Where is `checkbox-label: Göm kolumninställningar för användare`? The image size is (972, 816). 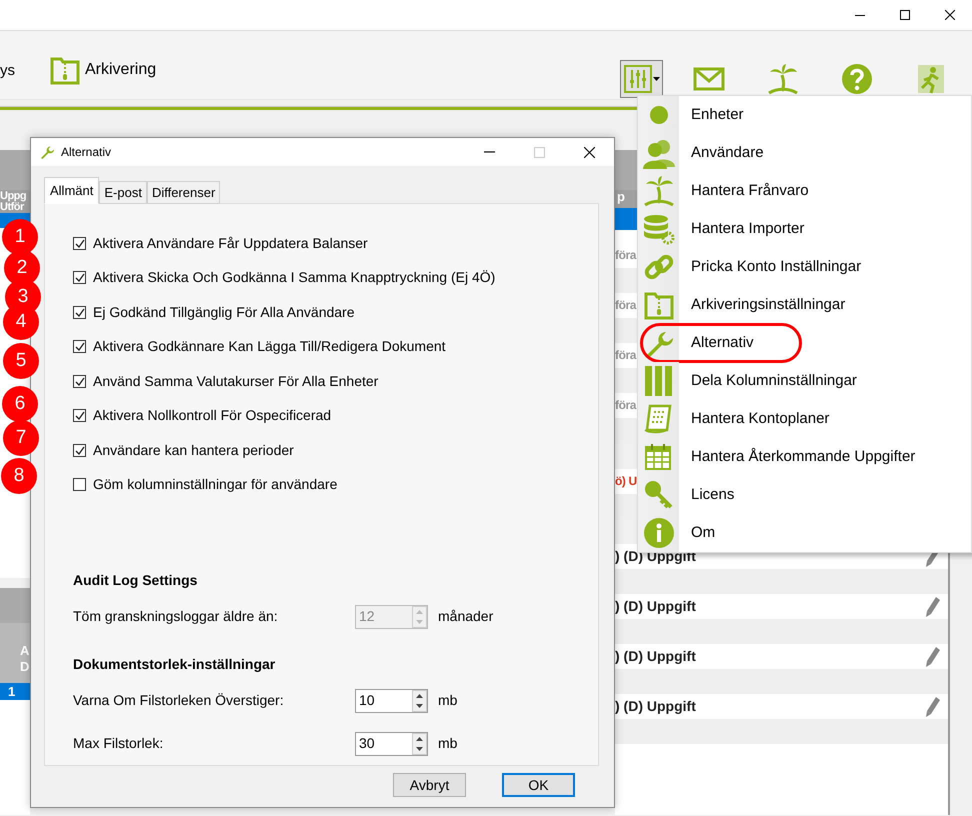
checkbox-label: Göm kolumninställningar för användare is located at coordinates (215, 484).